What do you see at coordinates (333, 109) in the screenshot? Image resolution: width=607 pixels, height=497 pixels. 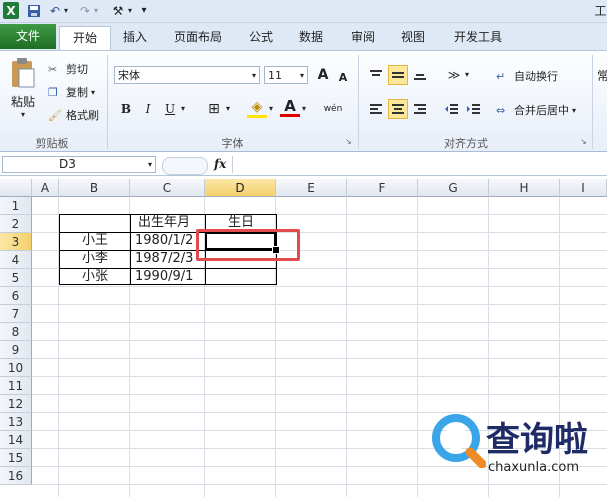 I see `phonetic-button: wén` at bounding box center [333, 109].